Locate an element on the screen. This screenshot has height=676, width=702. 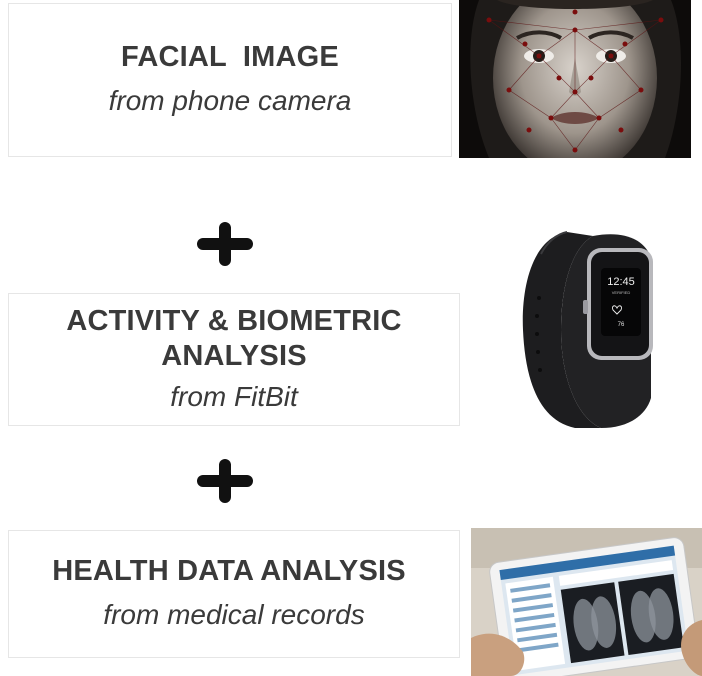
facial-image-box: FACIAL IMAGE from phone camera is located at coordinates (230, 80).